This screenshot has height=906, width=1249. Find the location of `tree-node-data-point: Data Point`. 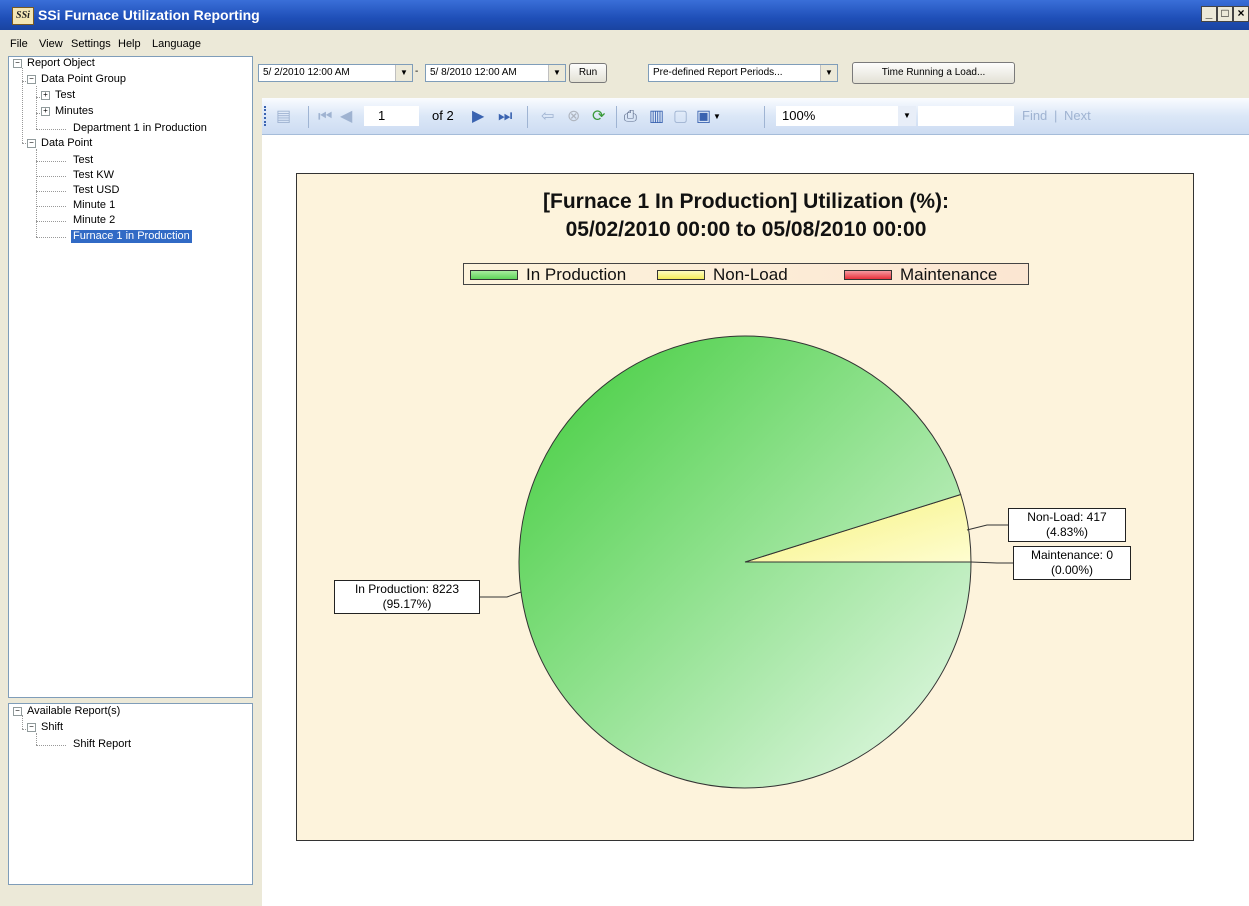

tree-node-data-point: Data Point is located at coordinates (66, 143).